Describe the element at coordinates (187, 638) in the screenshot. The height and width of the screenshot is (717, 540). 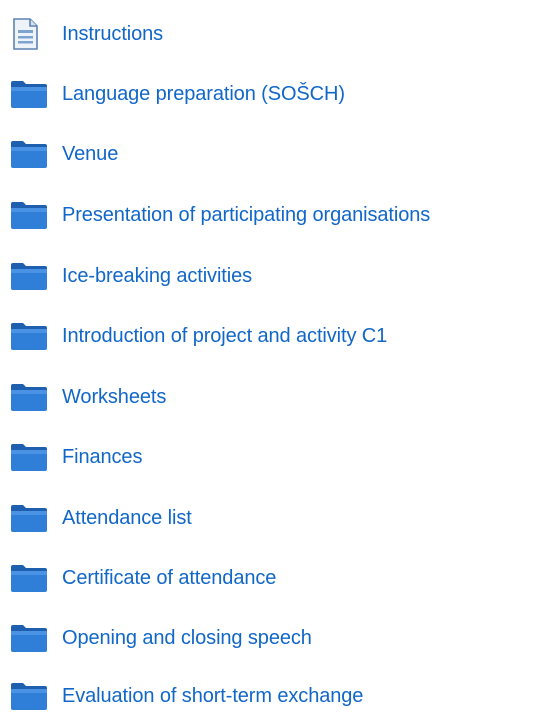
I see `resource-label: Opening and closing speech` at that location.